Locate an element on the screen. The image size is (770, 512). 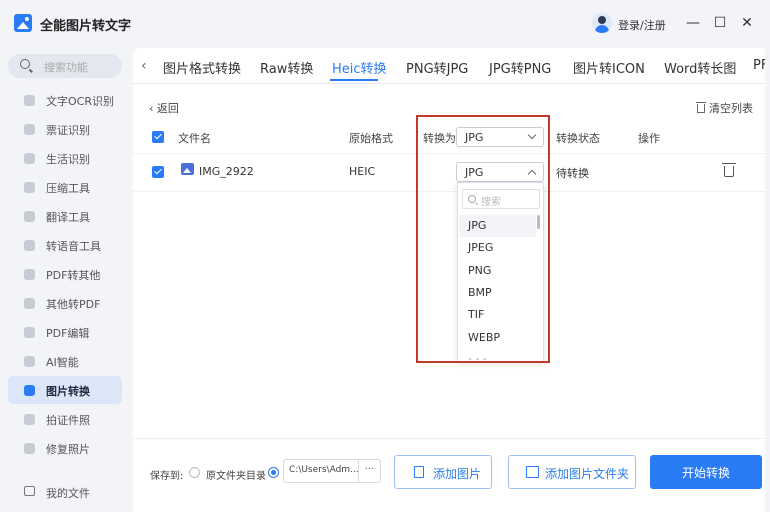
tab-png-to-jpg: PNG转JPG is located at coordinates (437, 67).